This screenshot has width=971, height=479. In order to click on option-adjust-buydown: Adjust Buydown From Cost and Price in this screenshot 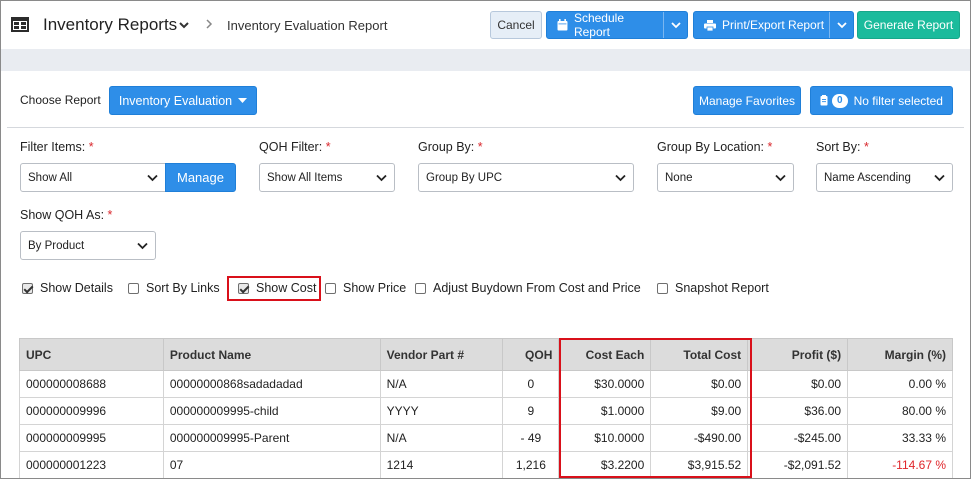, I will do `click(528, 288)`.